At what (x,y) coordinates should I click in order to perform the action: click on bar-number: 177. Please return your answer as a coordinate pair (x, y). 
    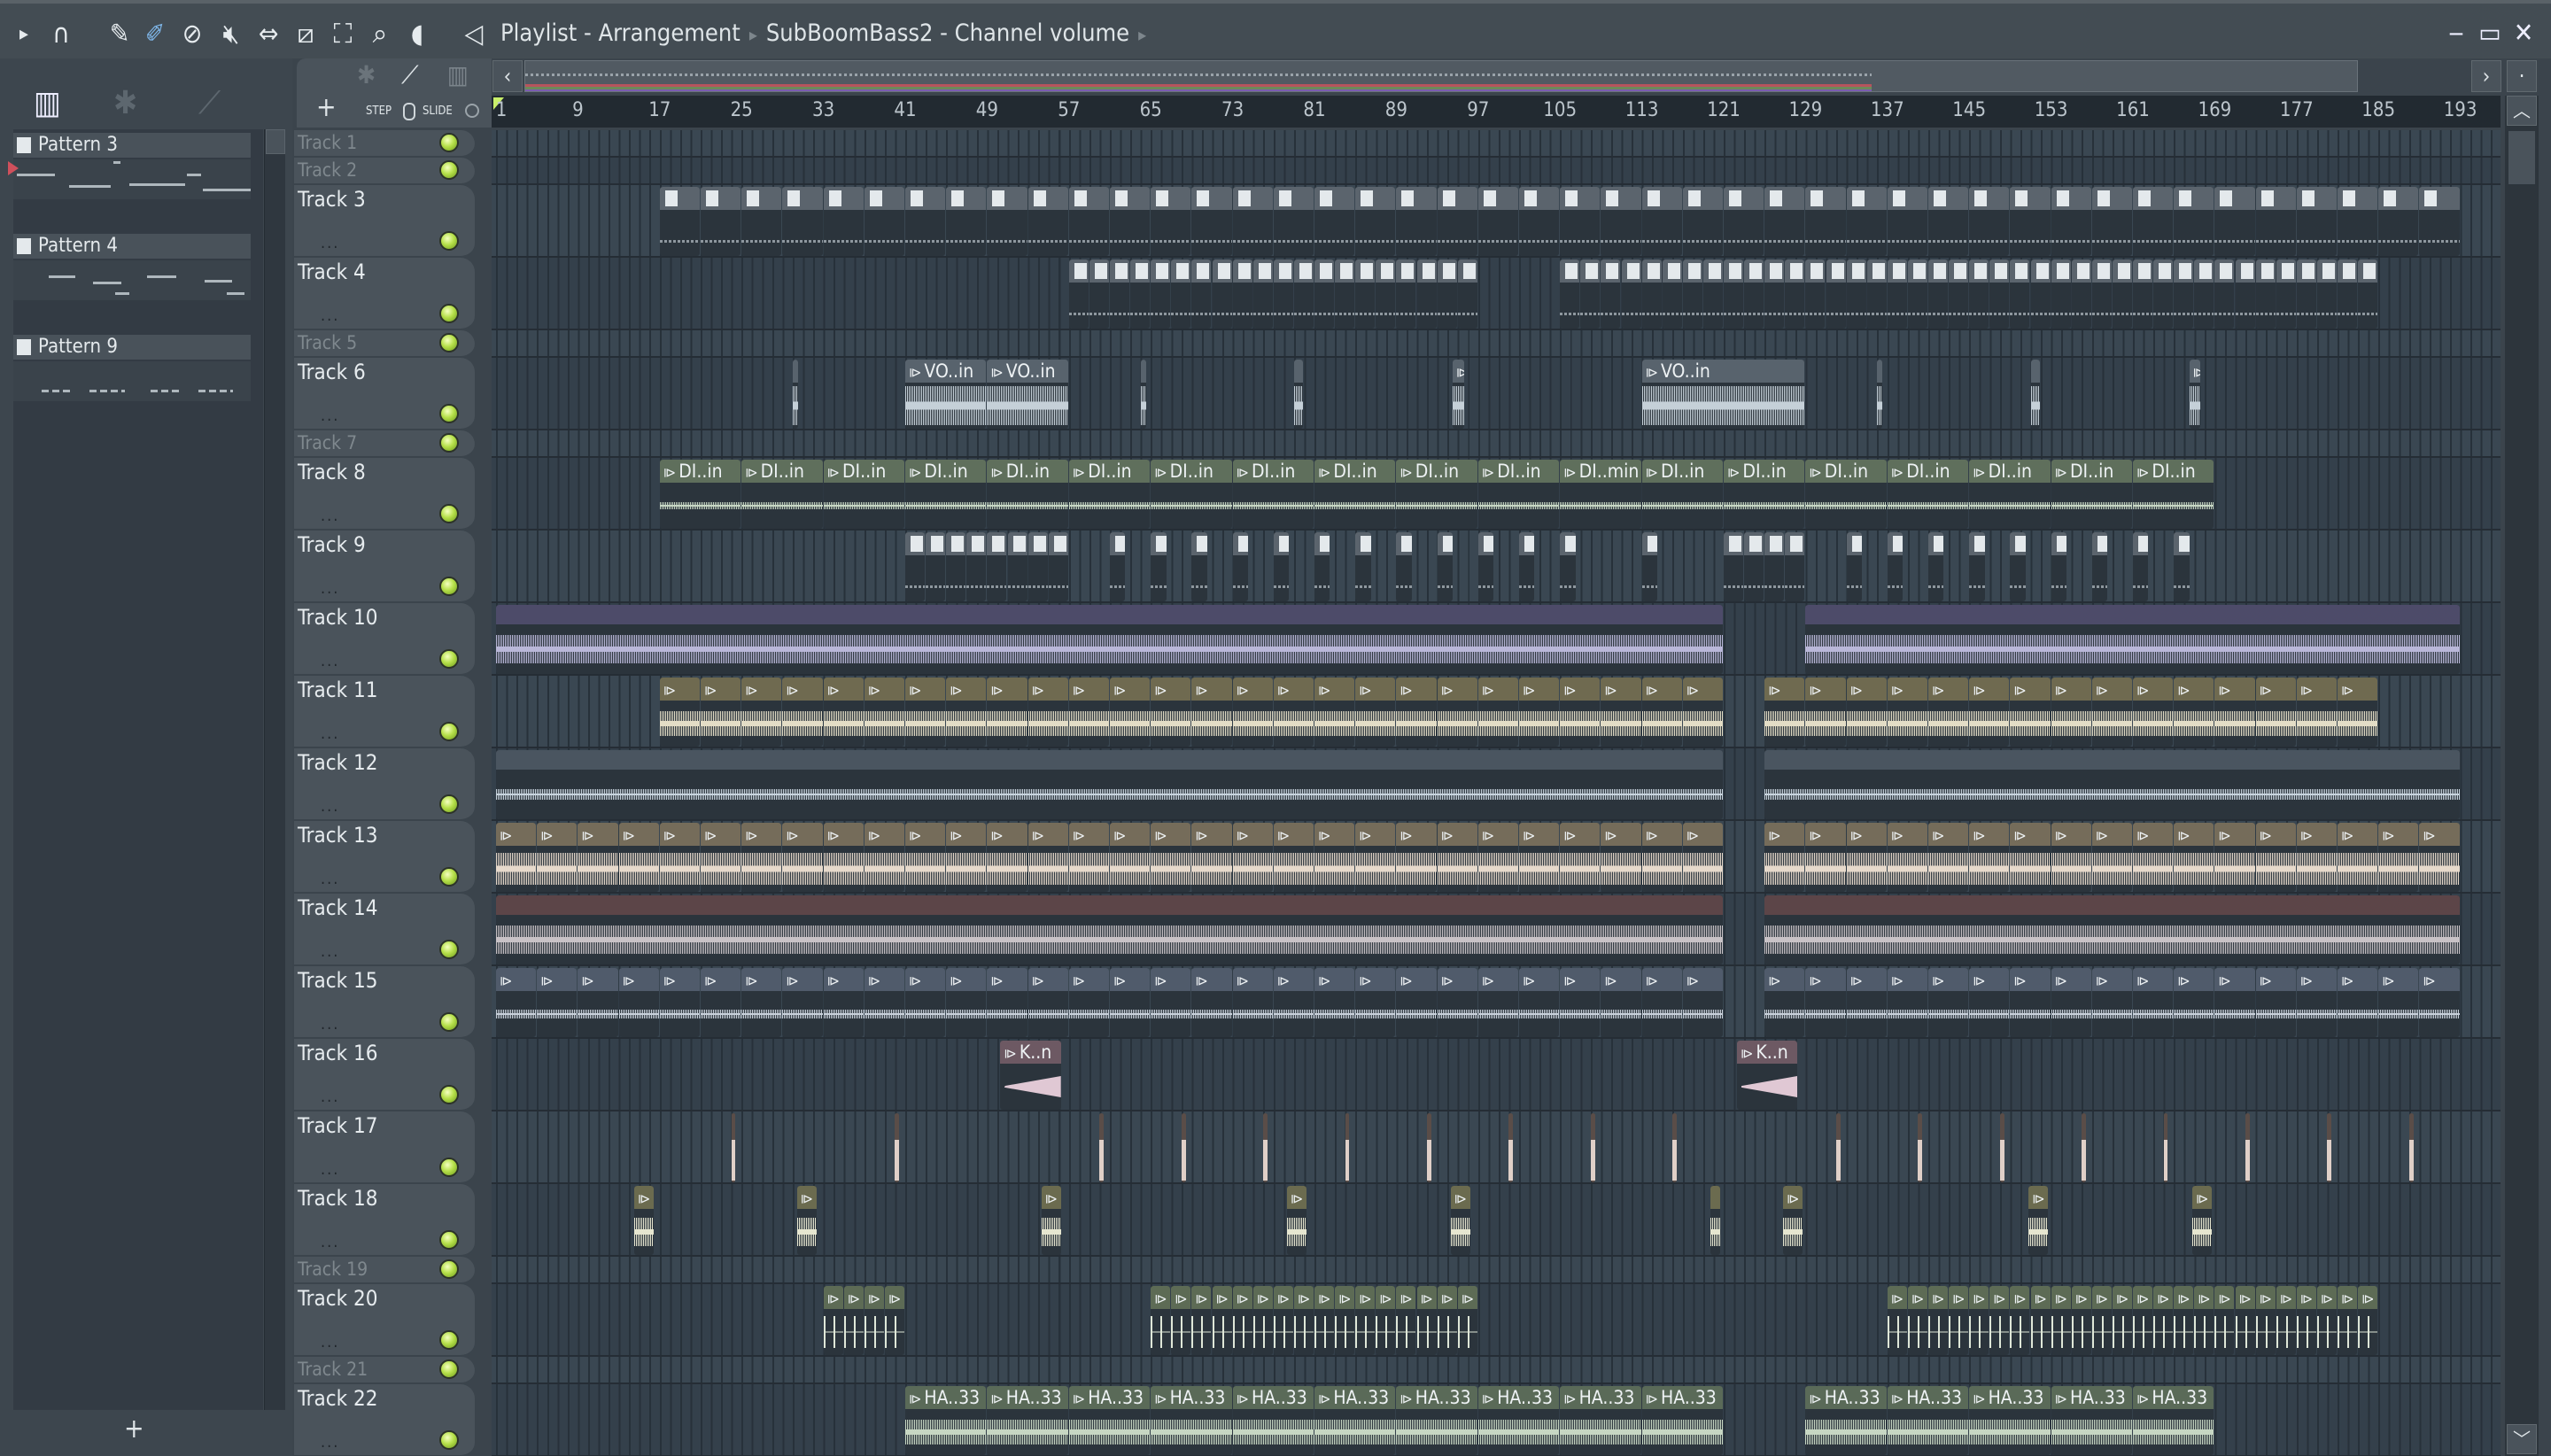
    Looking at the image, I should click on (2297, 110).